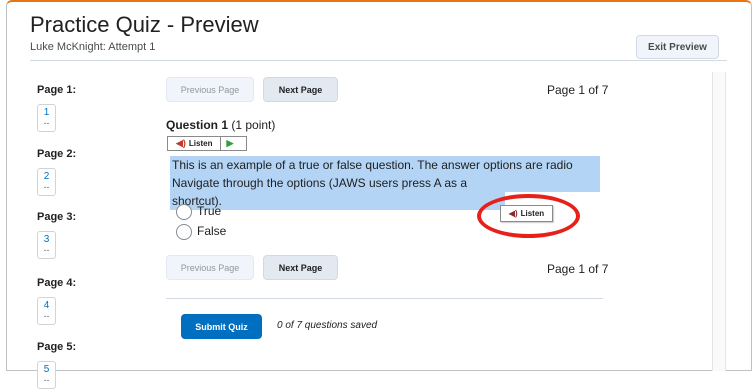 Image resolution: width=756 pixels, height=389 pixels. I want to click on page-number: 4, so click(46, 305).